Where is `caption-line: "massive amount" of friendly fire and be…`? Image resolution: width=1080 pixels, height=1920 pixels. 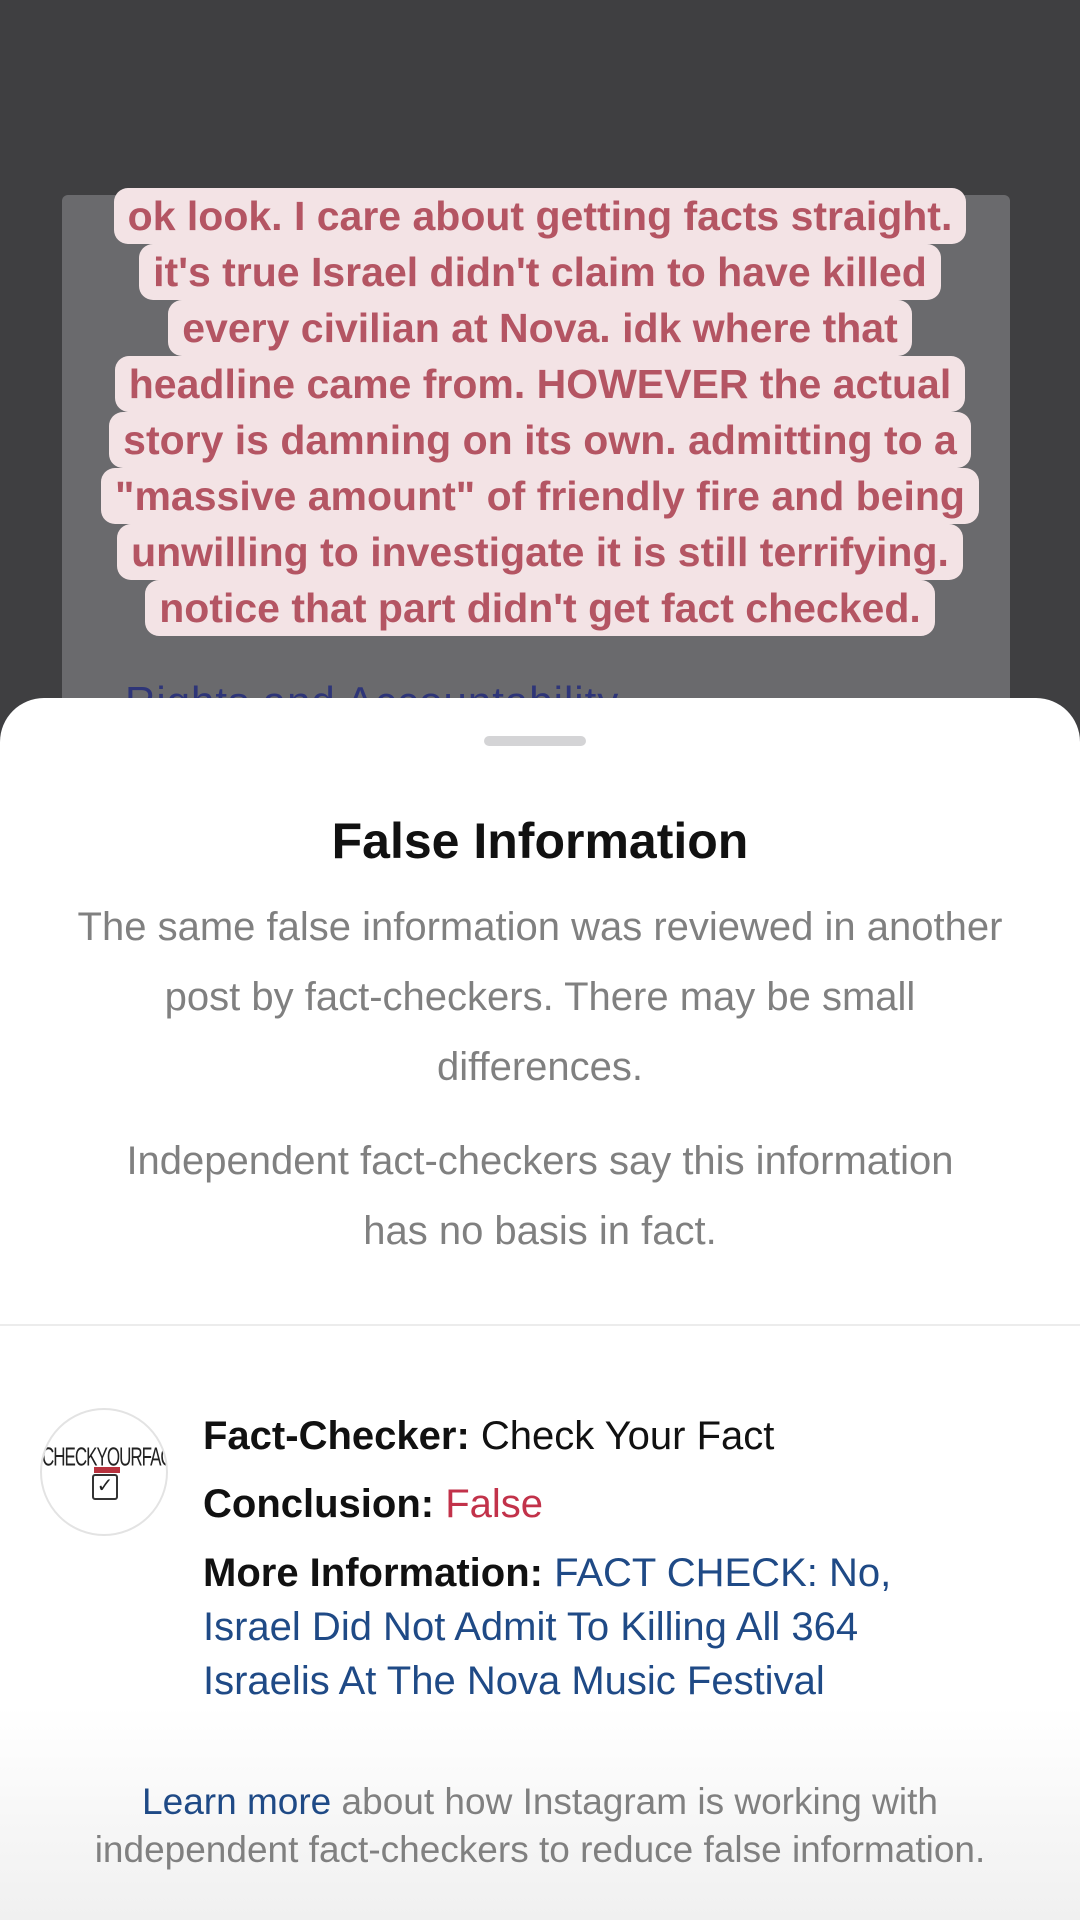
caption-line: "massive amount" of friendly fire and be… is located at coordinates (540, 496).